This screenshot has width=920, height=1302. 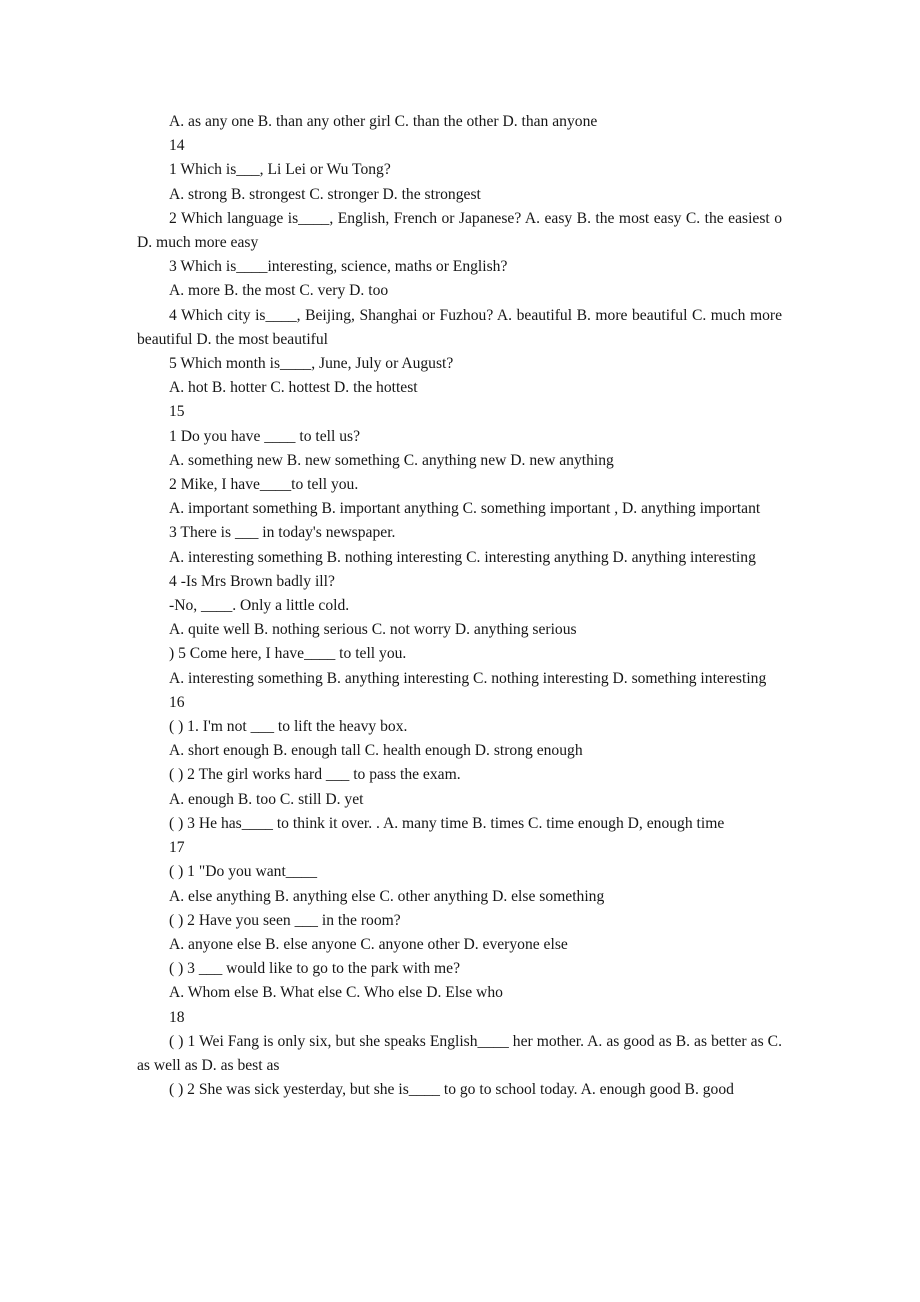 I want to click on text-line: 1 Do you have ____ to tell us?, so click(x=264, y=436).